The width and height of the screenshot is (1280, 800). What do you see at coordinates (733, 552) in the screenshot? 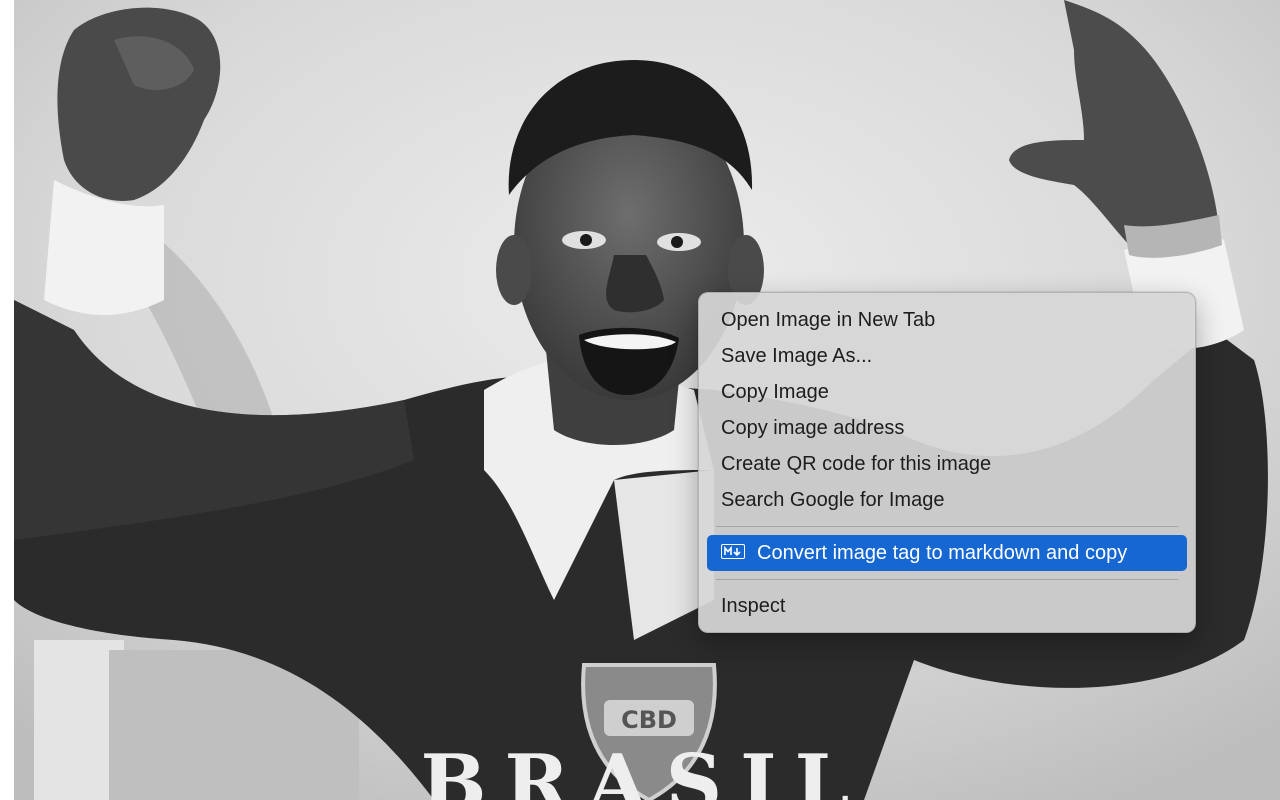
I see `markdown-icon` at bounding box center [733, 552].